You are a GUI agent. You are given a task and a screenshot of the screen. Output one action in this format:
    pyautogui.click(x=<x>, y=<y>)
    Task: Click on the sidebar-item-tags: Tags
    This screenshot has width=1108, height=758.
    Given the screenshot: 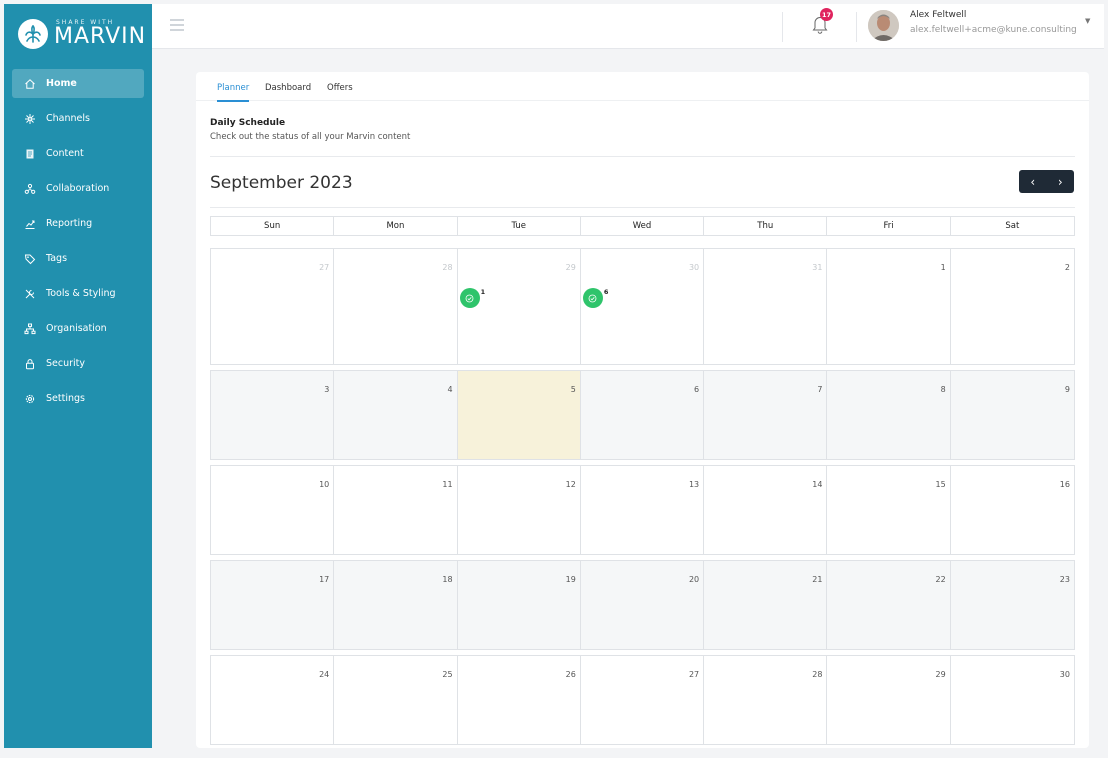 What is the action you would take?
    pyautogui.click(x=78, y=258)
    